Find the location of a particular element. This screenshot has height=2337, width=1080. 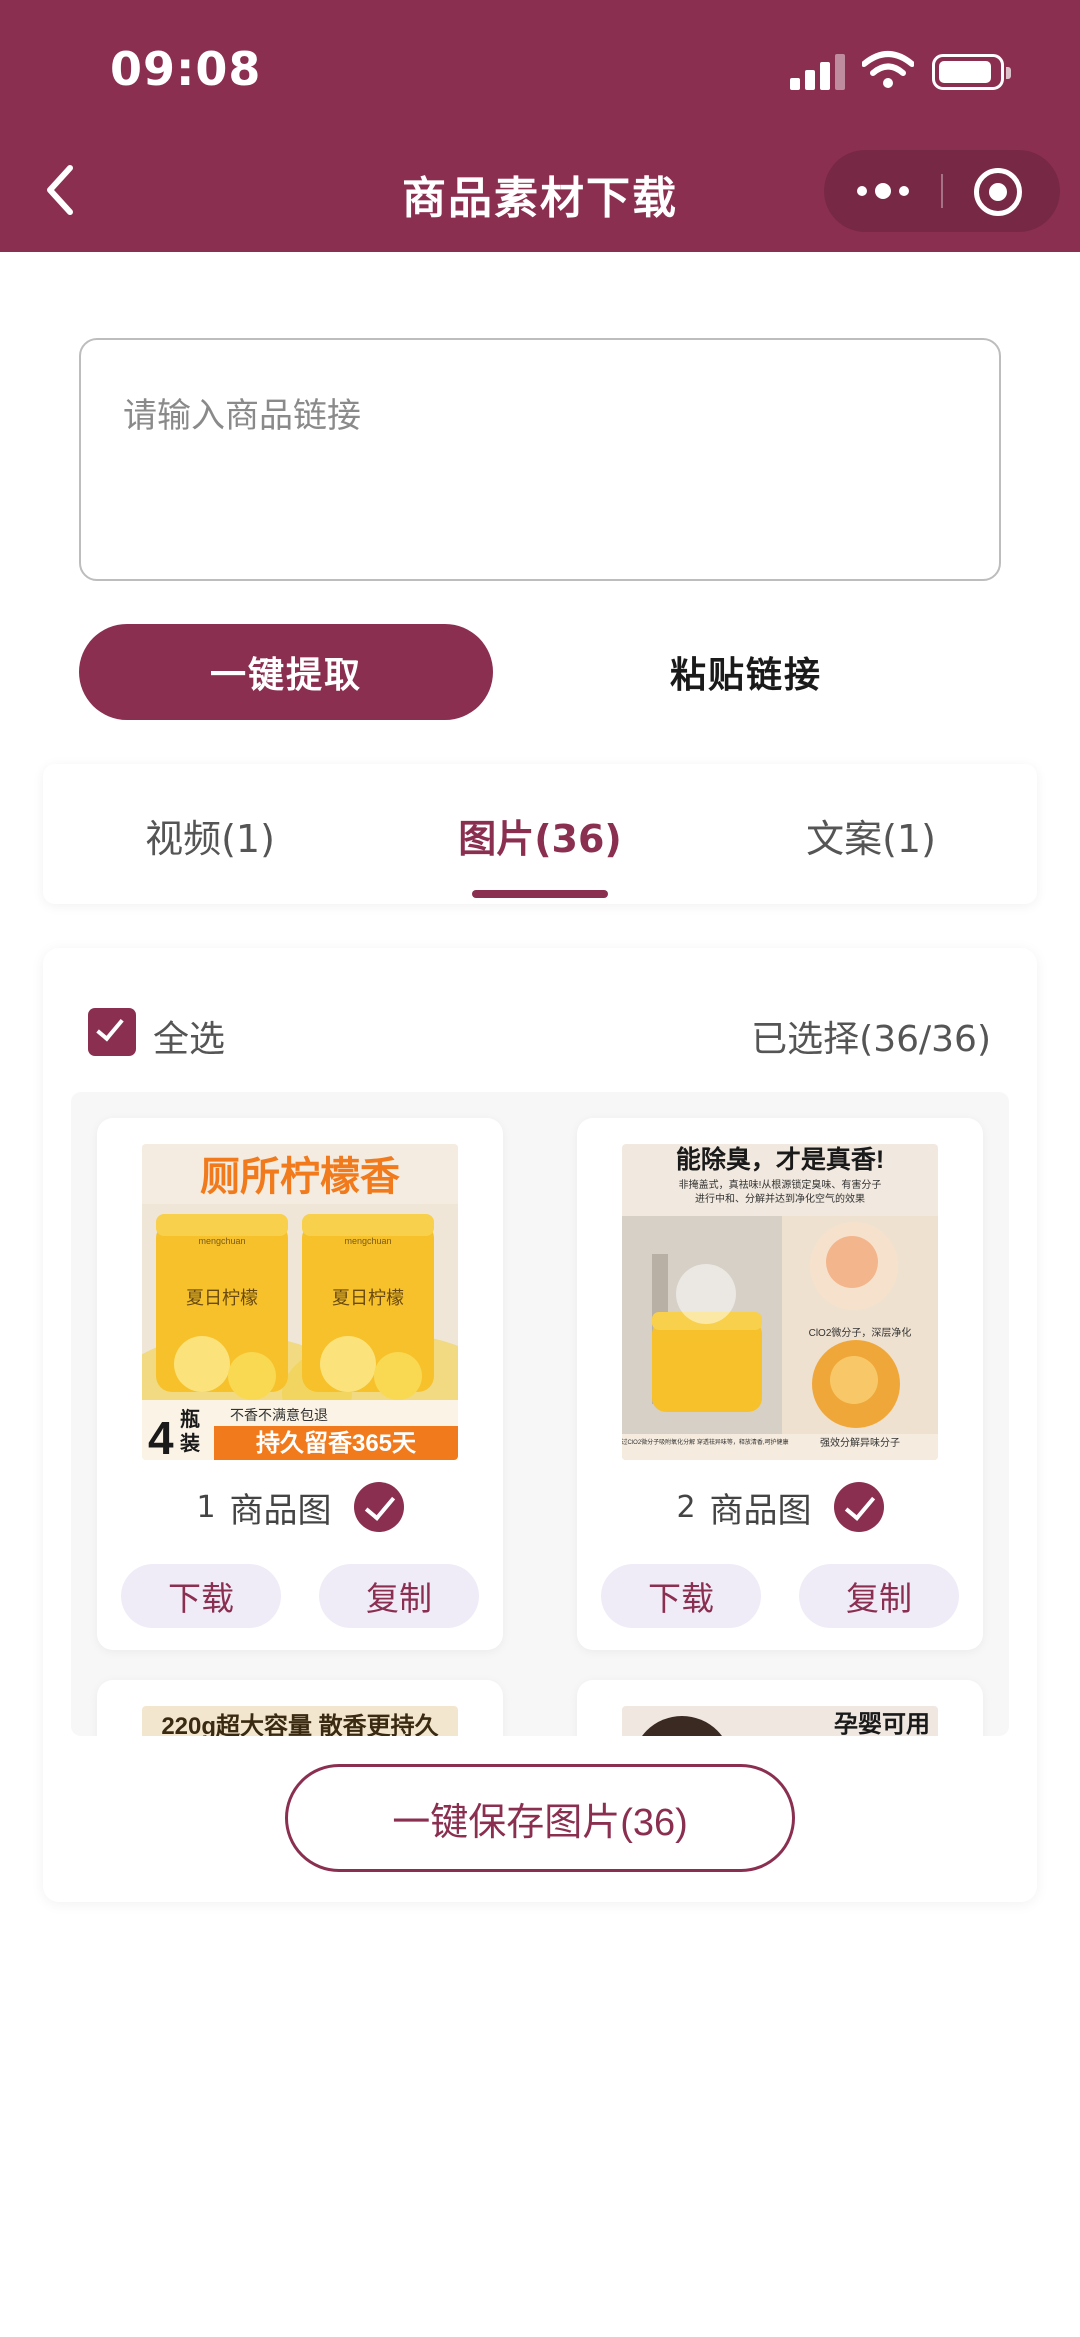

check-icon is located at coordinates (110, 1027).